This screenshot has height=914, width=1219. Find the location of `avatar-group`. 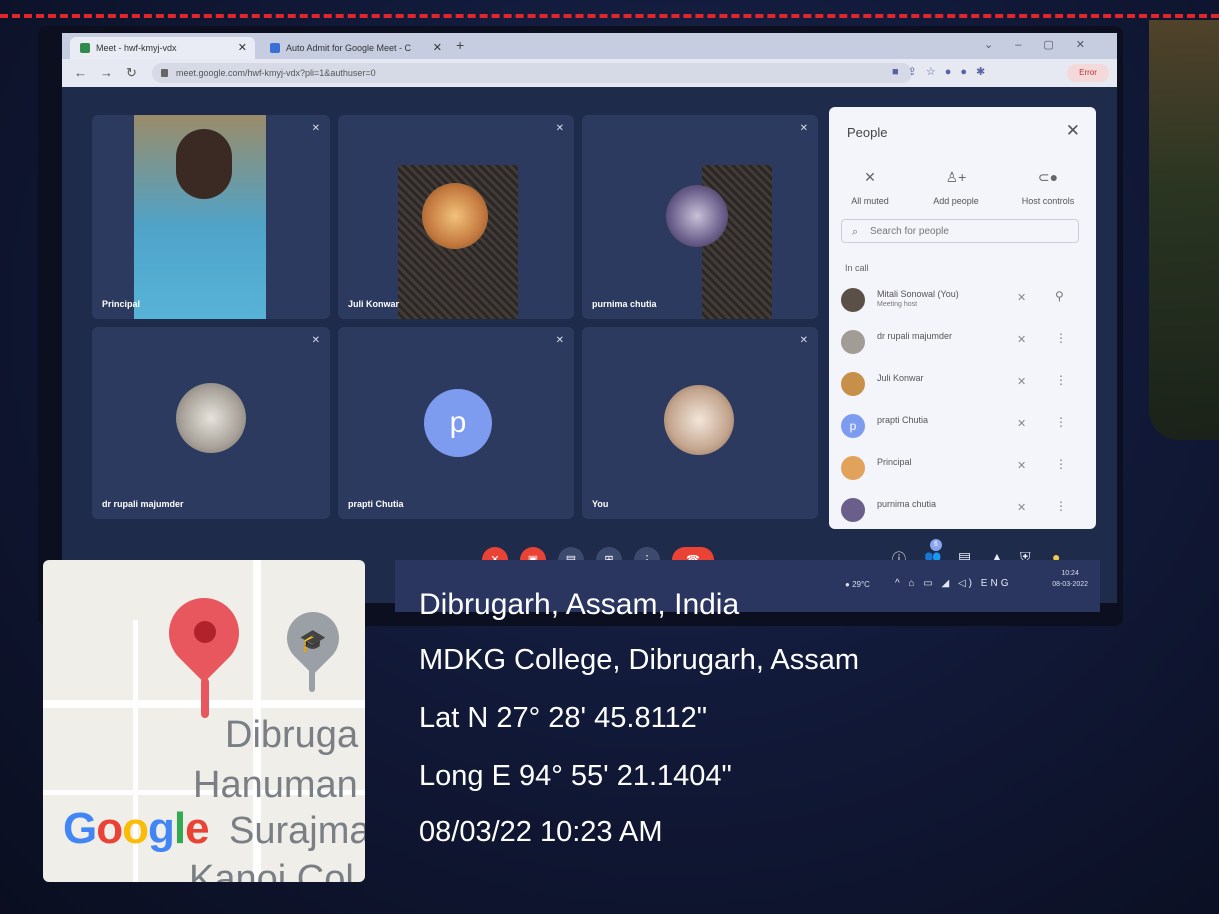

avatar-group is located at coordinates (697, 216).